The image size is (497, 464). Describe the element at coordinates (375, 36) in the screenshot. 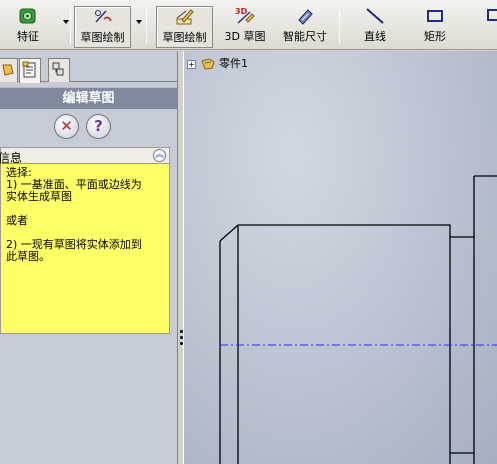

I see `line-label: 直线` at that location.